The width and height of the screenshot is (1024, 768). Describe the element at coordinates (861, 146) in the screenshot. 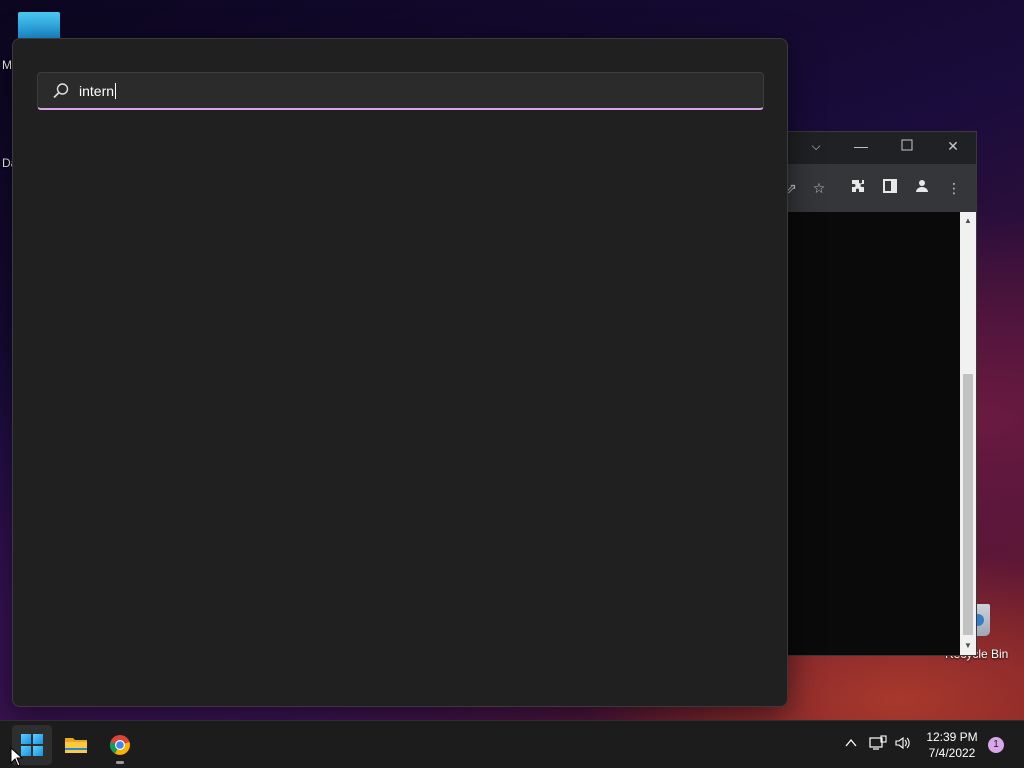

I see `minimize-icon: —` at that location.